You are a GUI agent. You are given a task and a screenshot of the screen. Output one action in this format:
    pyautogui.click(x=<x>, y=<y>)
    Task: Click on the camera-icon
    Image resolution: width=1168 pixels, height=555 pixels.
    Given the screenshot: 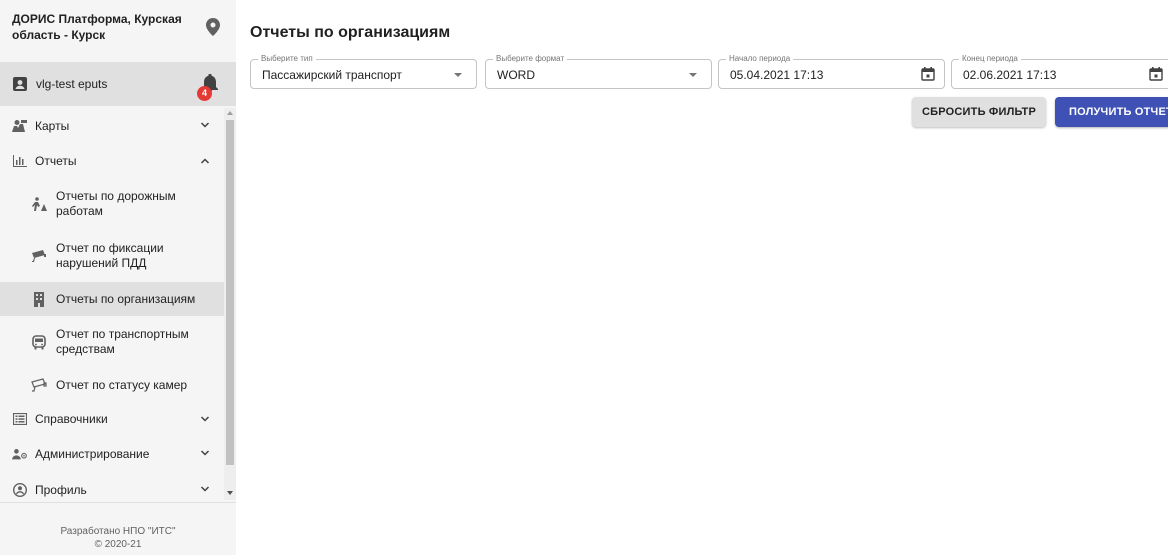 What is the action you would take?
    pyautogui.click(x=39, y=256)
    